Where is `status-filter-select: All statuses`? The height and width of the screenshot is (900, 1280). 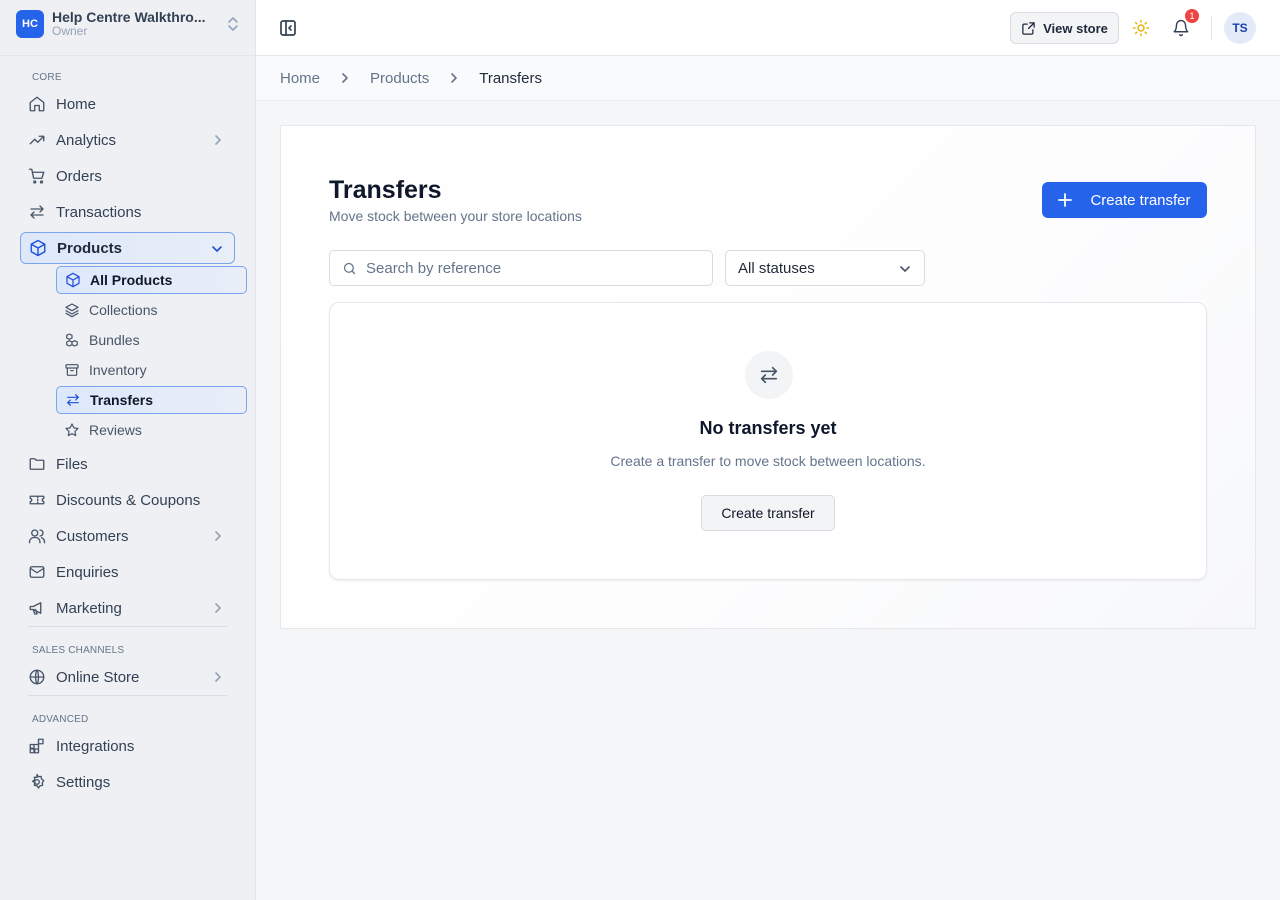 status-filter-select: All statuses is located at coordinates (825, 268).